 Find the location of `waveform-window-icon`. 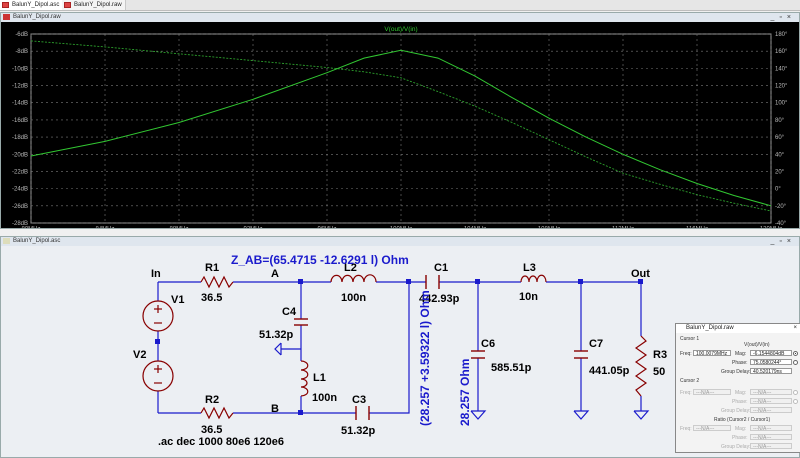

waveform-window-icon is located at coordinates (6, 17).